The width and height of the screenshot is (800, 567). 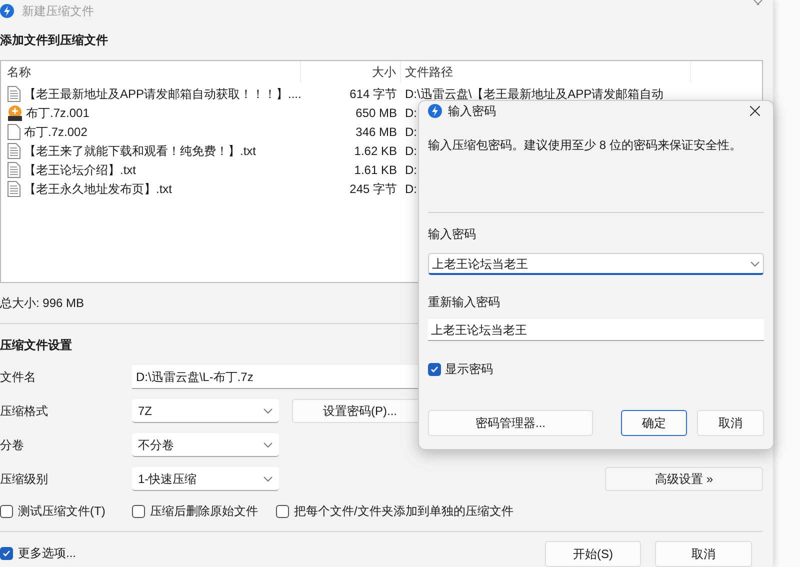 What do you see at coordinates (62, 511) in the screenshot?
I see `checkbox-label: 测试压缩文件(T)` at bounding box center [62, 511].